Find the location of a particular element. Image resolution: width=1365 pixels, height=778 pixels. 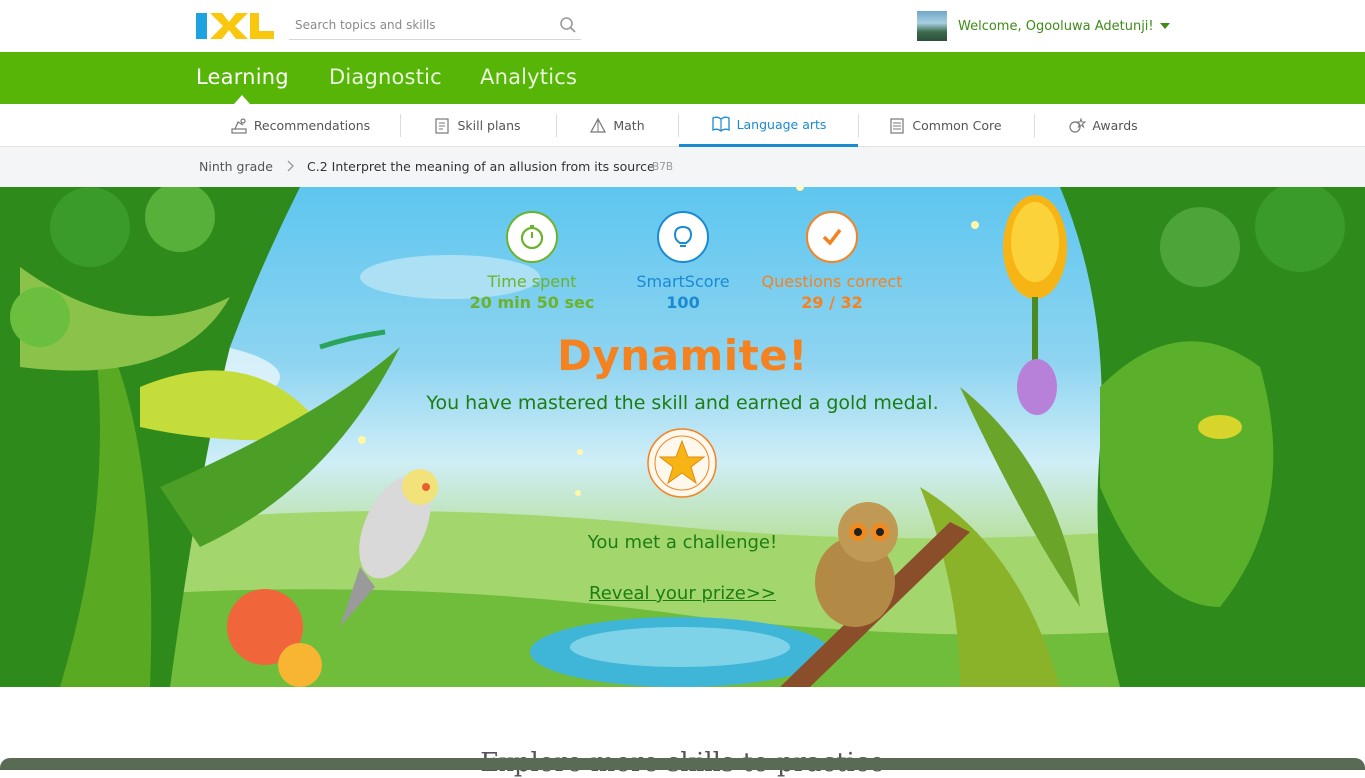

skill-code: B7B is located at coordinates (663, 167).